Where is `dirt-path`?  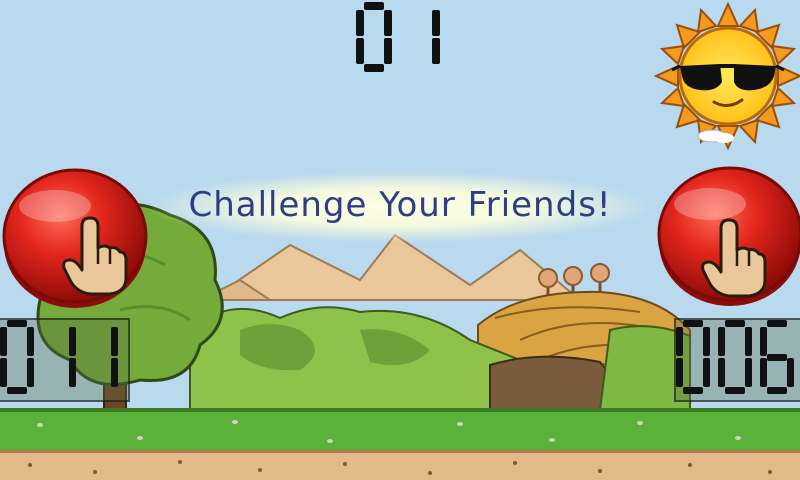
dirt-path is located at coordinates (400, 465).